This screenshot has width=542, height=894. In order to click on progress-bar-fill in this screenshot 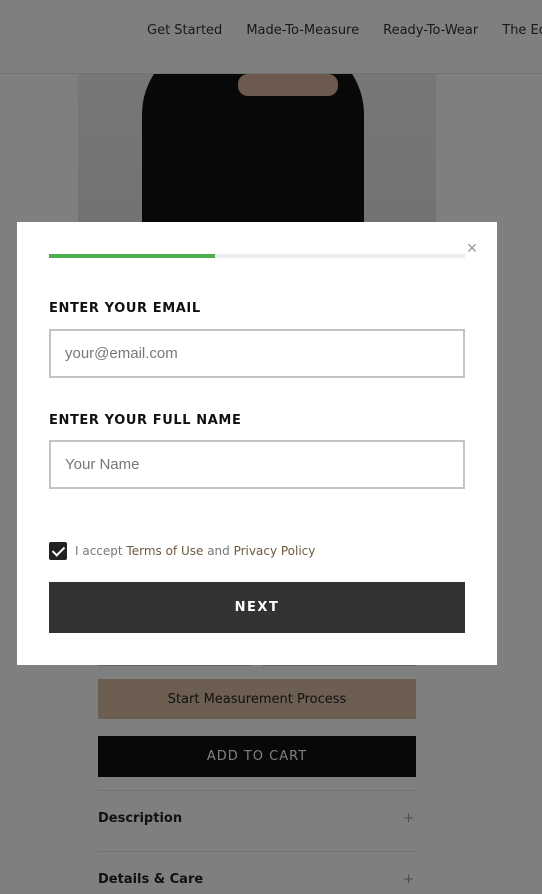, I will do `click(132, 256)`.